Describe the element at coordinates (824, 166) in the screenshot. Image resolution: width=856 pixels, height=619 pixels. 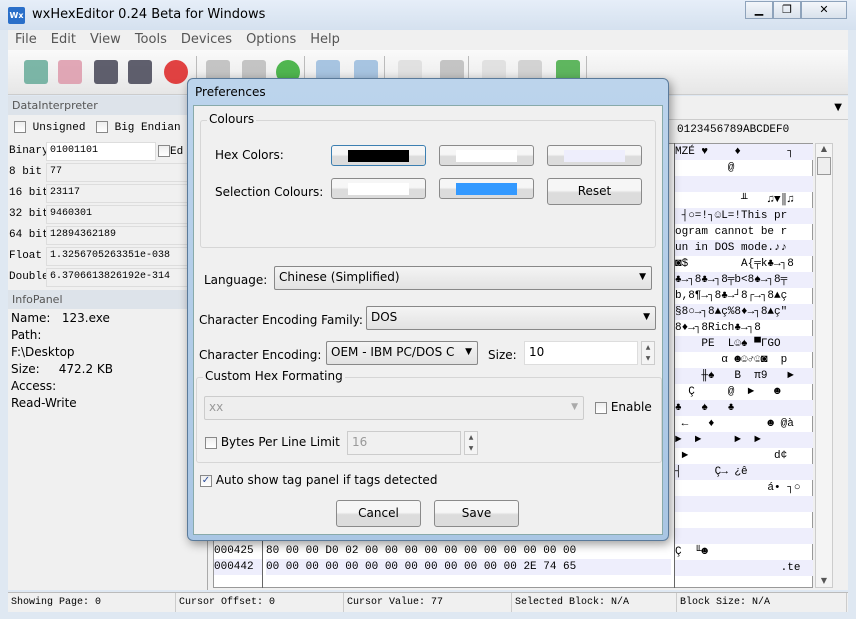
I see `scrollbar-thumb` at that location.